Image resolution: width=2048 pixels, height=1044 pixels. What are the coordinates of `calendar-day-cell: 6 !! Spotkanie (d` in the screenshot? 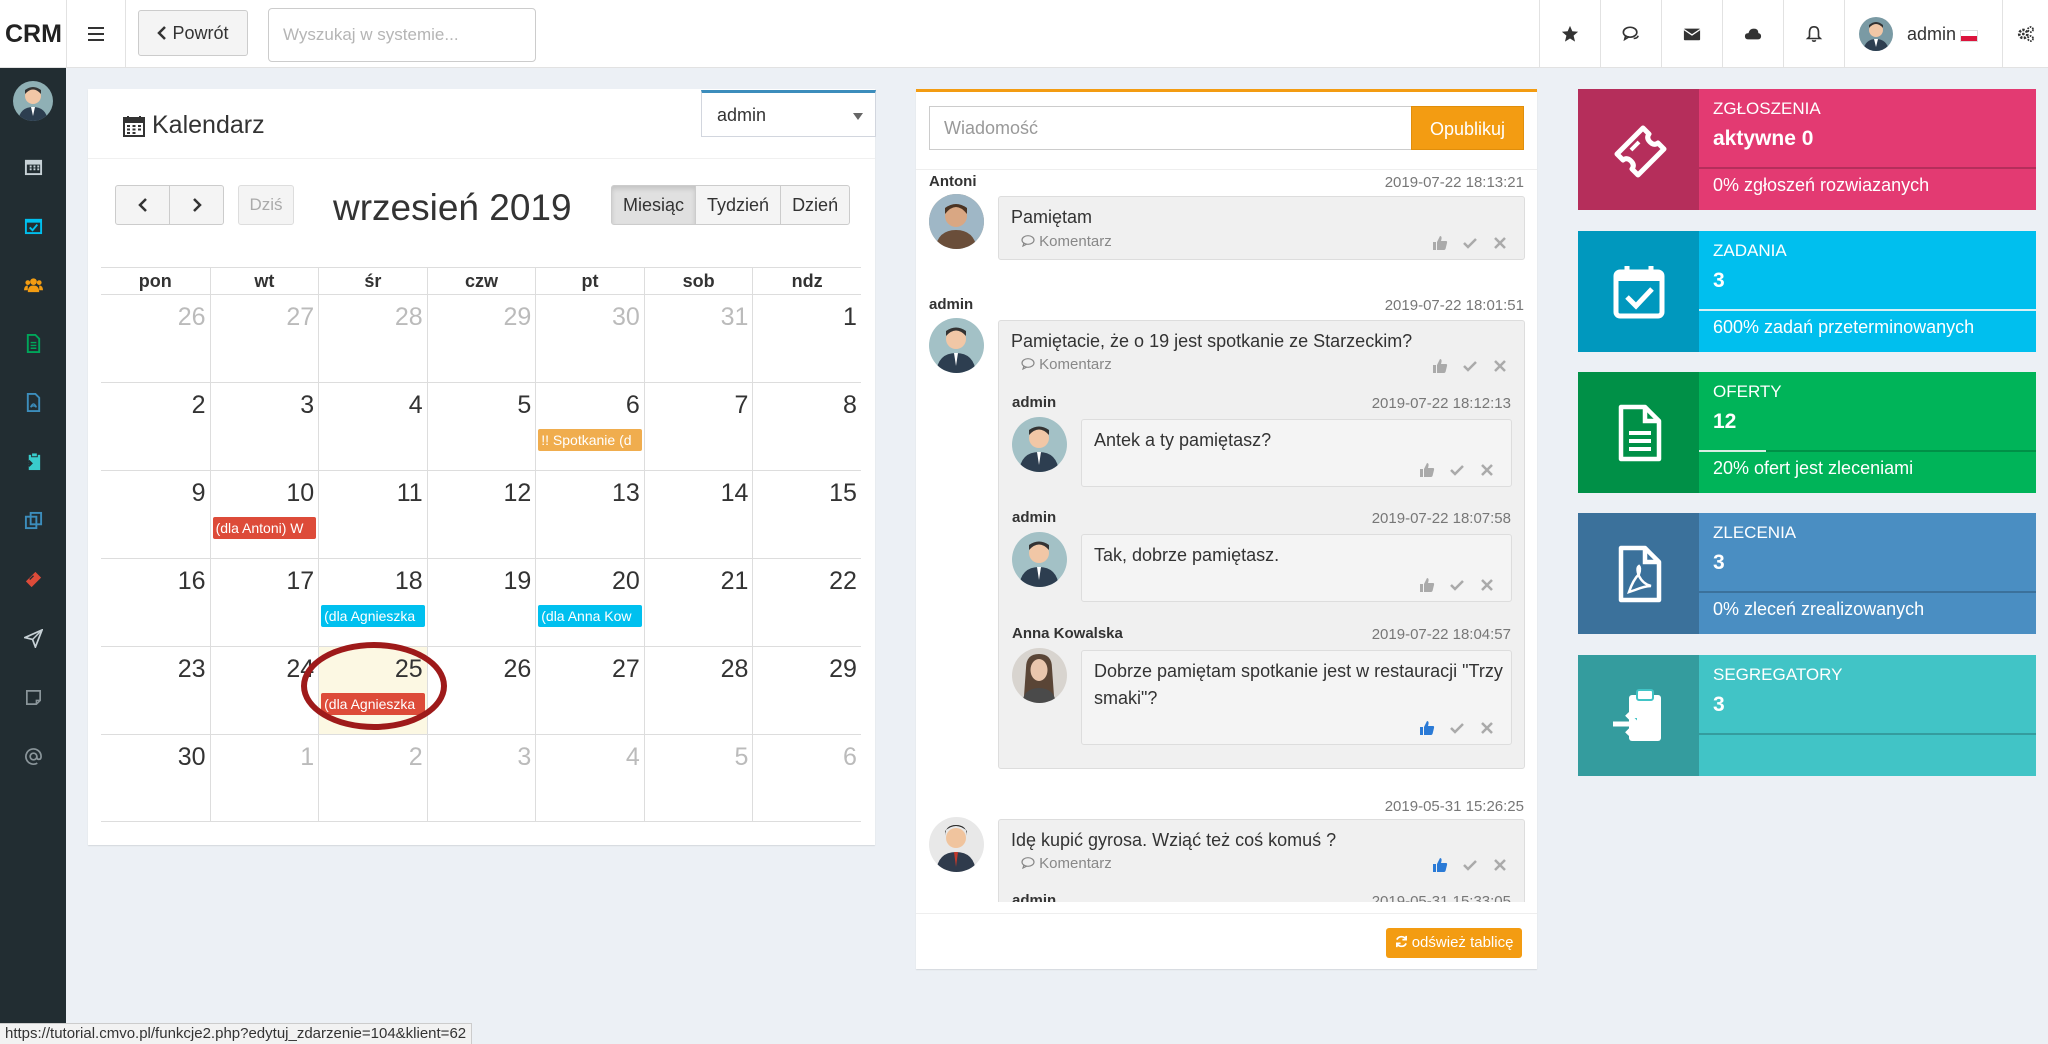 It's located at (589, 426).